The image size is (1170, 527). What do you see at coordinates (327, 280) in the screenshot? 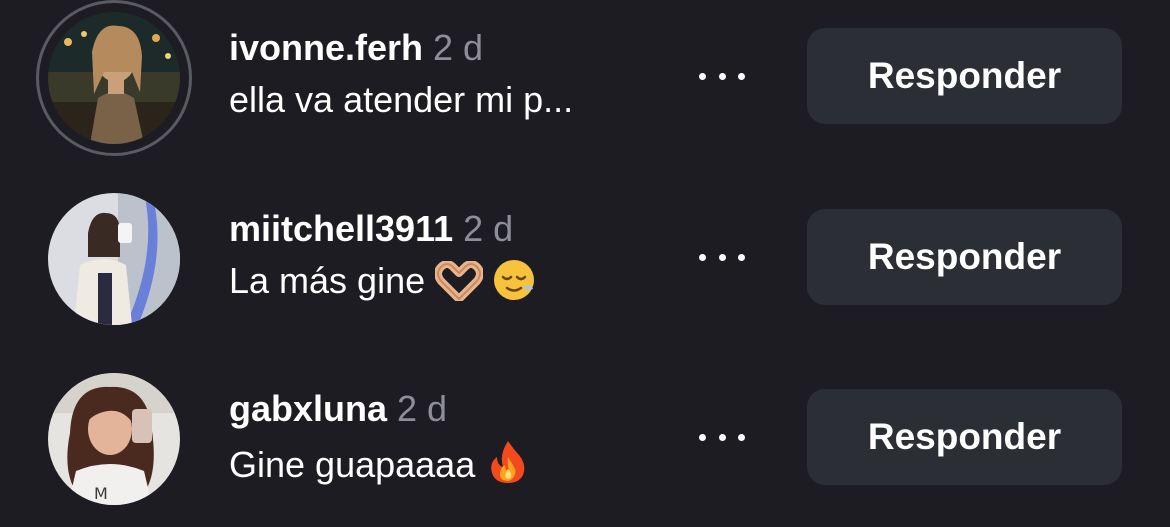
I see `comment-text: La más gine` at bounding box center [327, 280].